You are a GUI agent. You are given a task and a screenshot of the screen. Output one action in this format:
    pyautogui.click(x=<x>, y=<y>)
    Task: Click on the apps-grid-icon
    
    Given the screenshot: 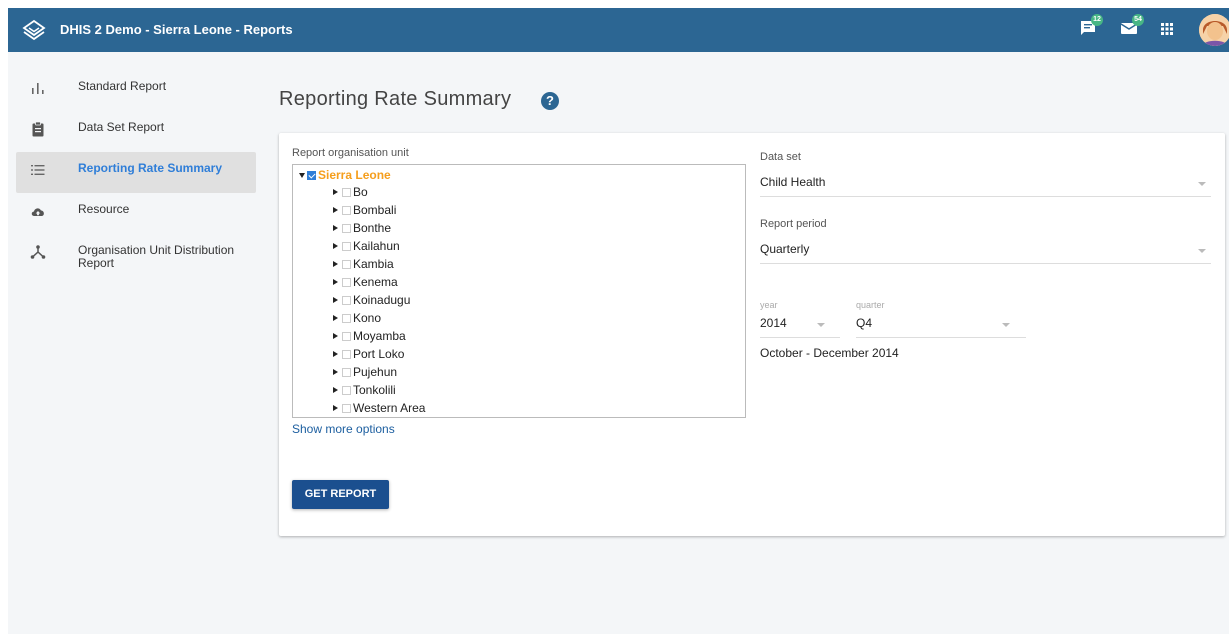 What is the action you would take?
    pyautogui.click(x=1167, y=29)
    